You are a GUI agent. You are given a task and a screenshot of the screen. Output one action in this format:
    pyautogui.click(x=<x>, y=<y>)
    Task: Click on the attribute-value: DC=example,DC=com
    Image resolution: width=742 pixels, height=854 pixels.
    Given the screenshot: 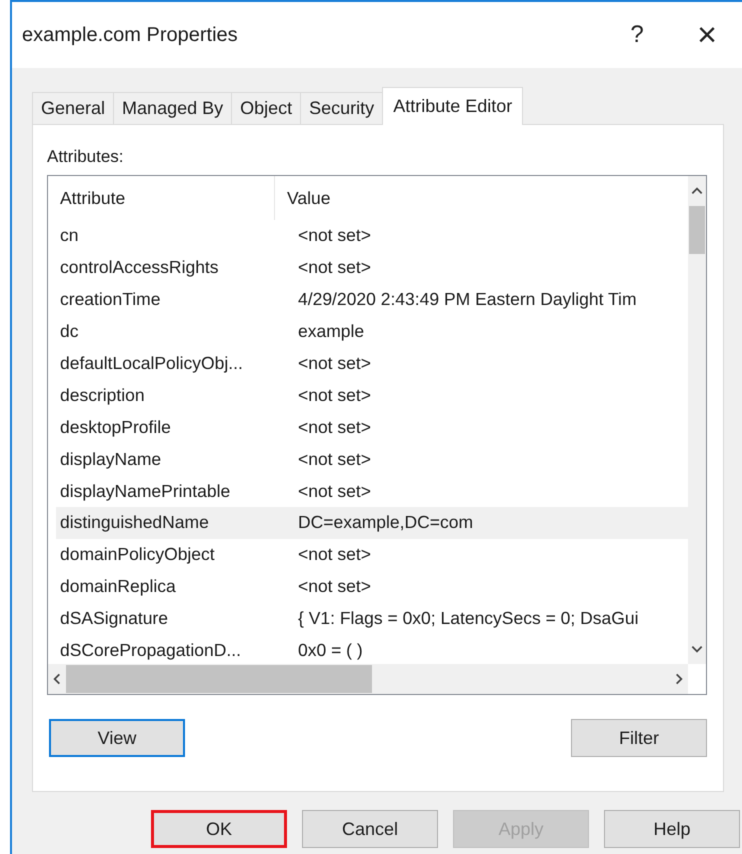 What is the action you would take?
    pyautogui.click(x=385, y=523)
    